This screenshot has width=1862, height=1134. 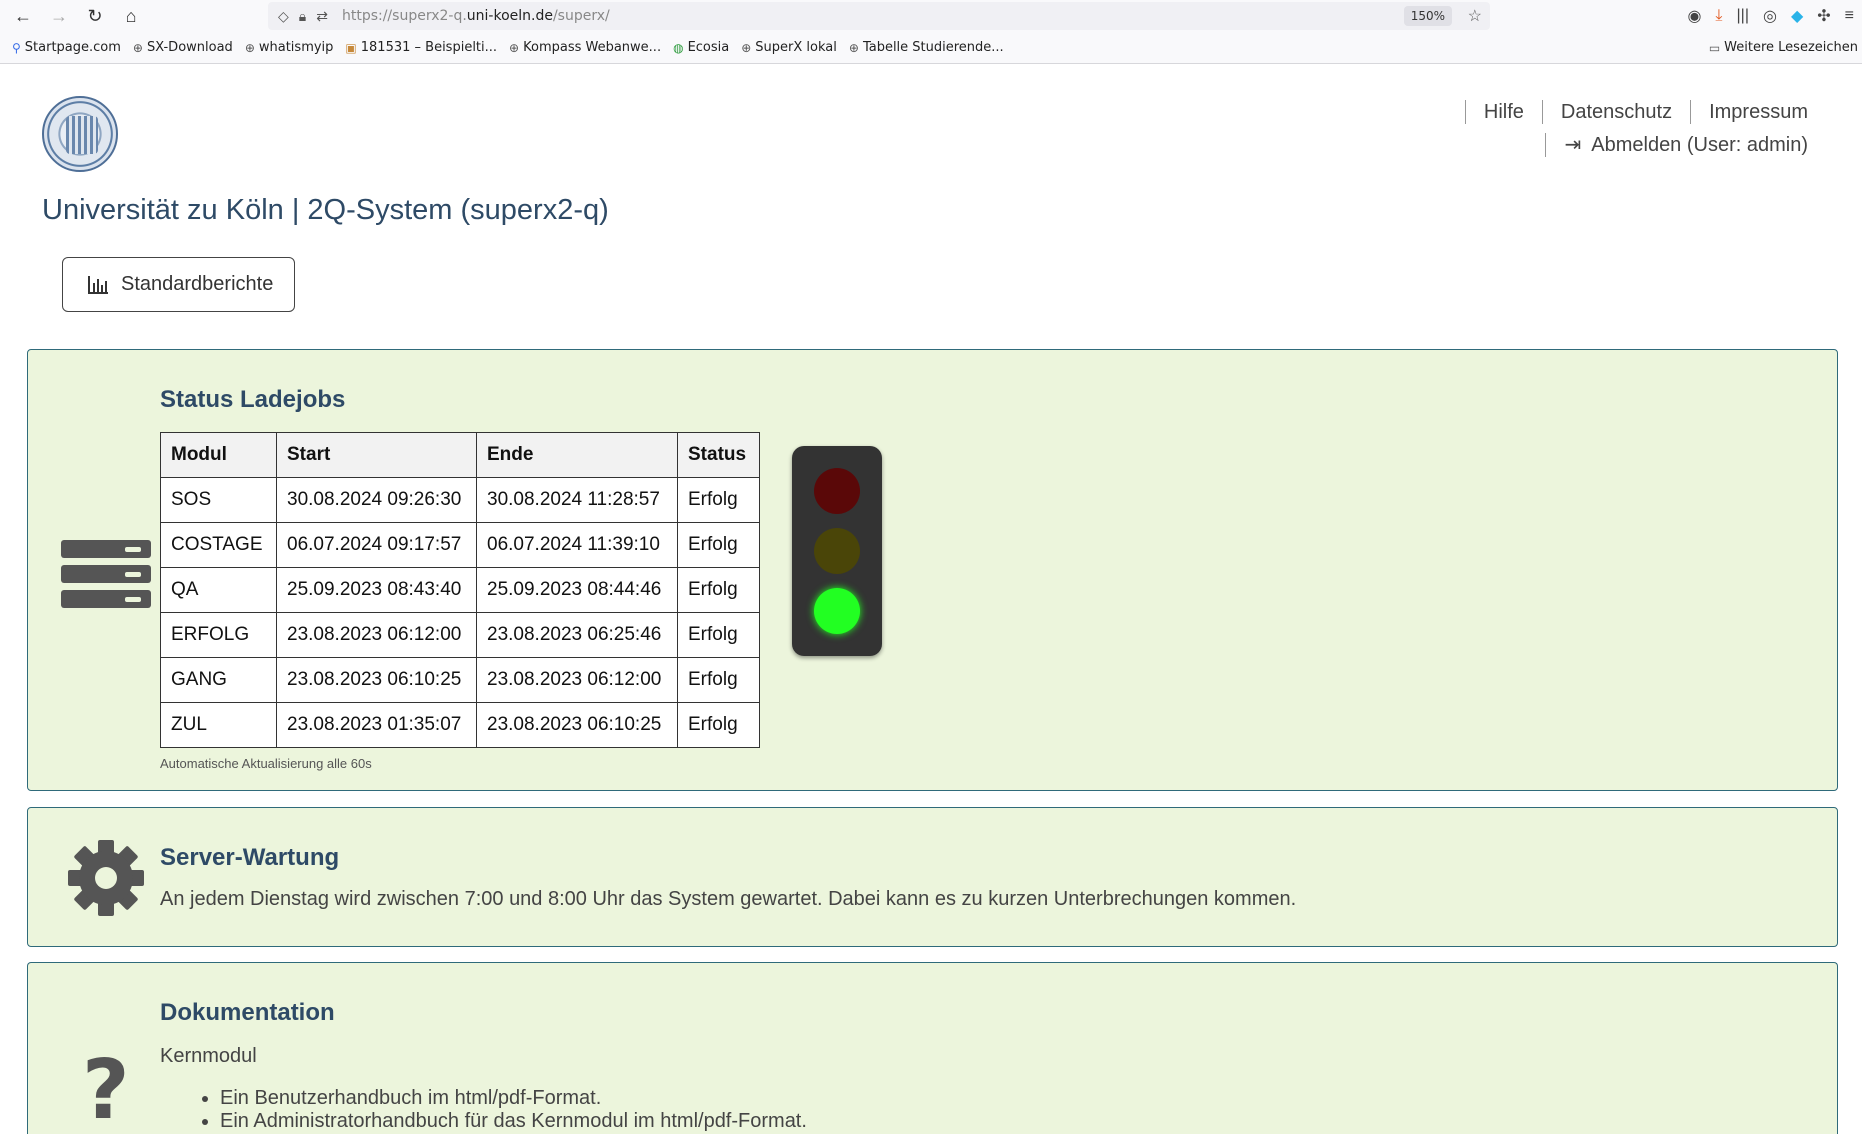 I want to click on table-cell: 06.07.2024 09:17:57, so click(x=376, y=545).